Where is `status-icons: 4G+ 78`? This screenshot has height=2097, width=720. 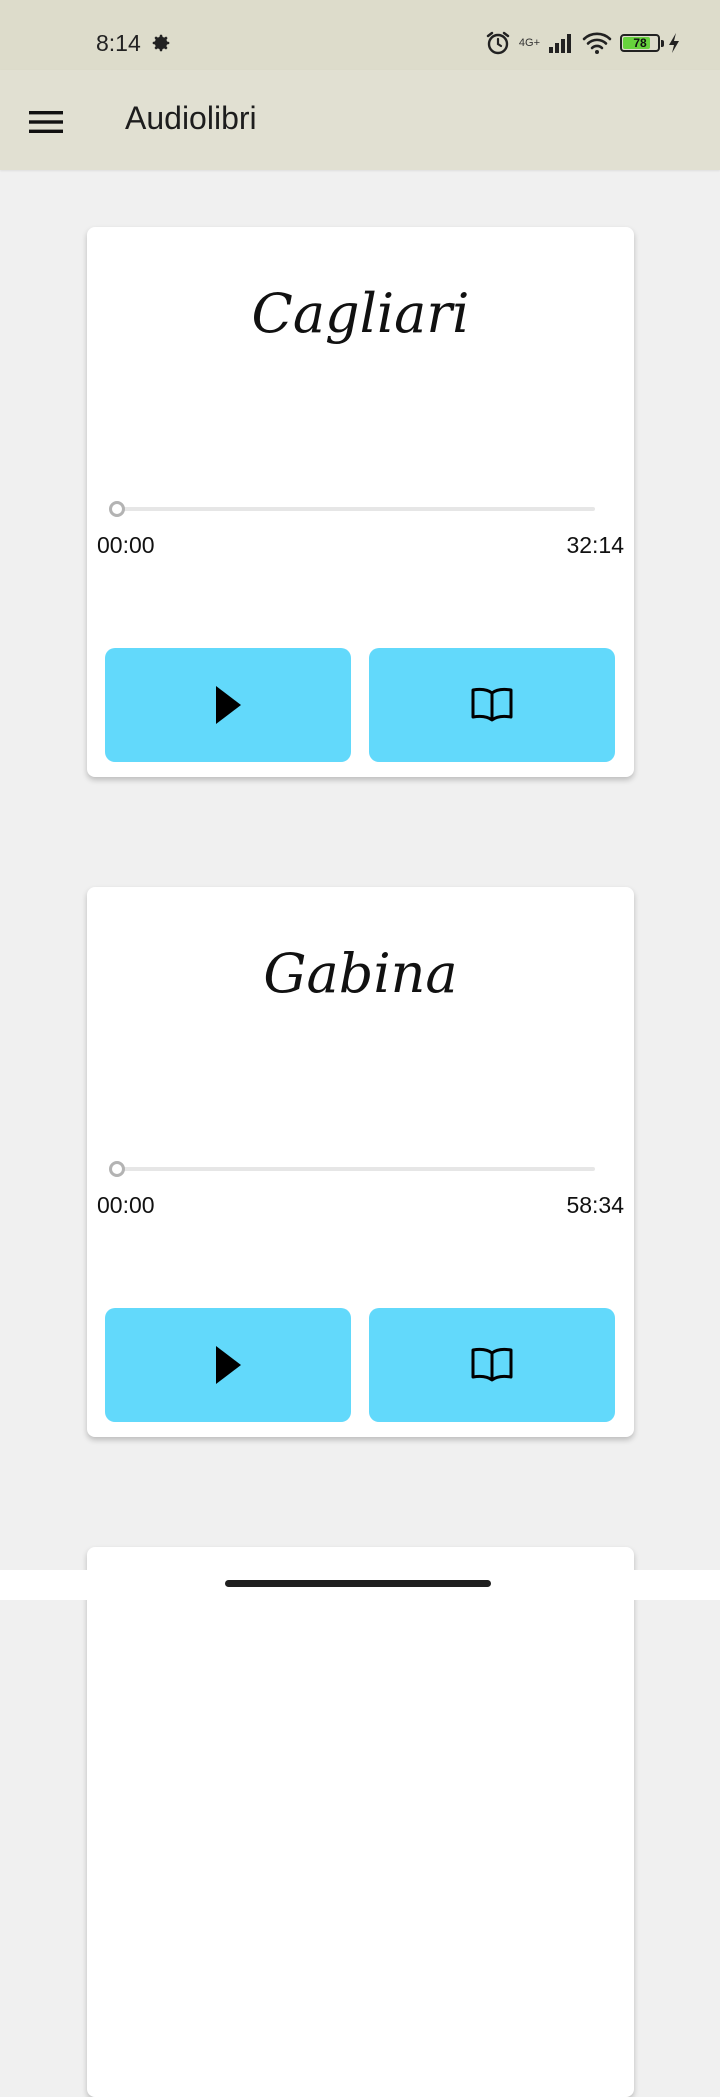 status-icons: 4G+ 78 is located at coordinates (582, 43).